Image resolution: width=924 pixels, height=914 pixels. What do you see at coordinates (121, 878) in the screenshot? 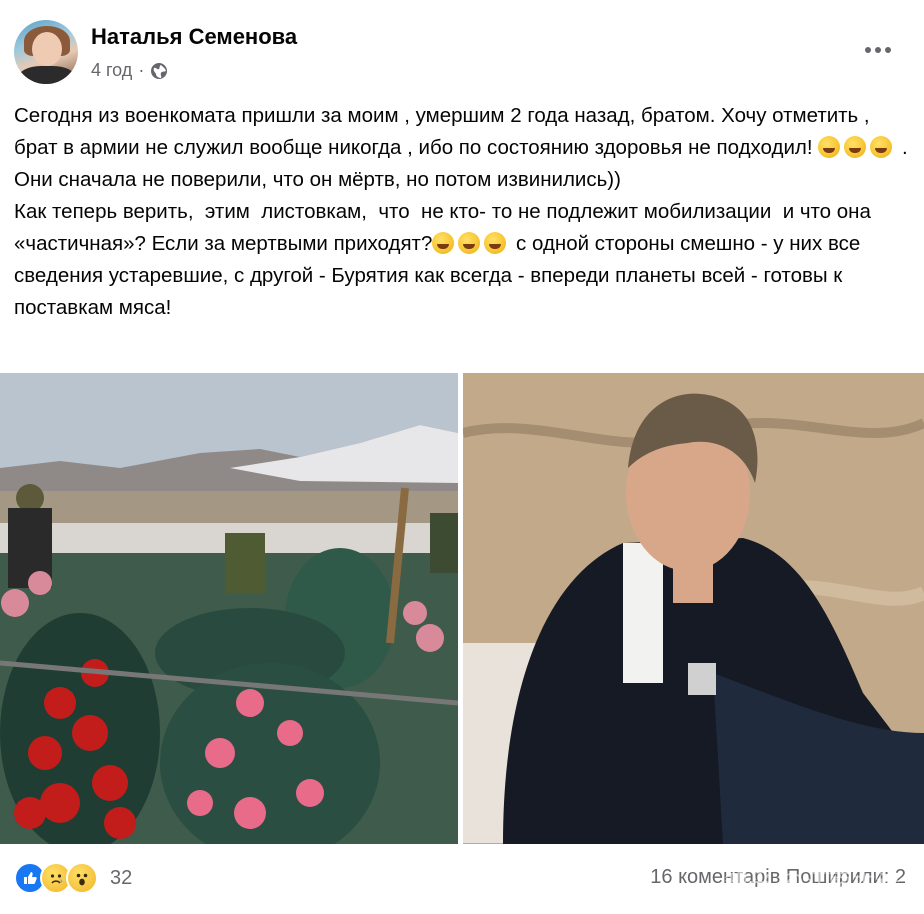
I see `reaction-count: 32` at bounding box center [121, 878].